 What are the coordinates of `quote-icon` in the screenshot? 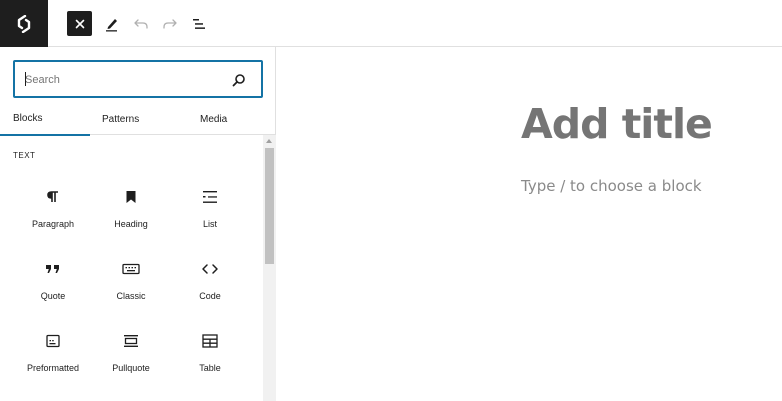 It's located at (53, 269).